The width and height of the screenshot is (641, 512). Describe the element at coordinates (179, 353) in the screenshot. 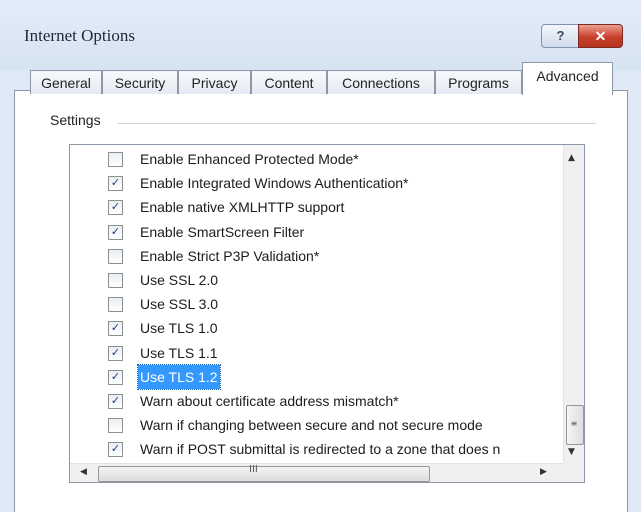

I see `setting-label: Use TLS 1.1` at that location.